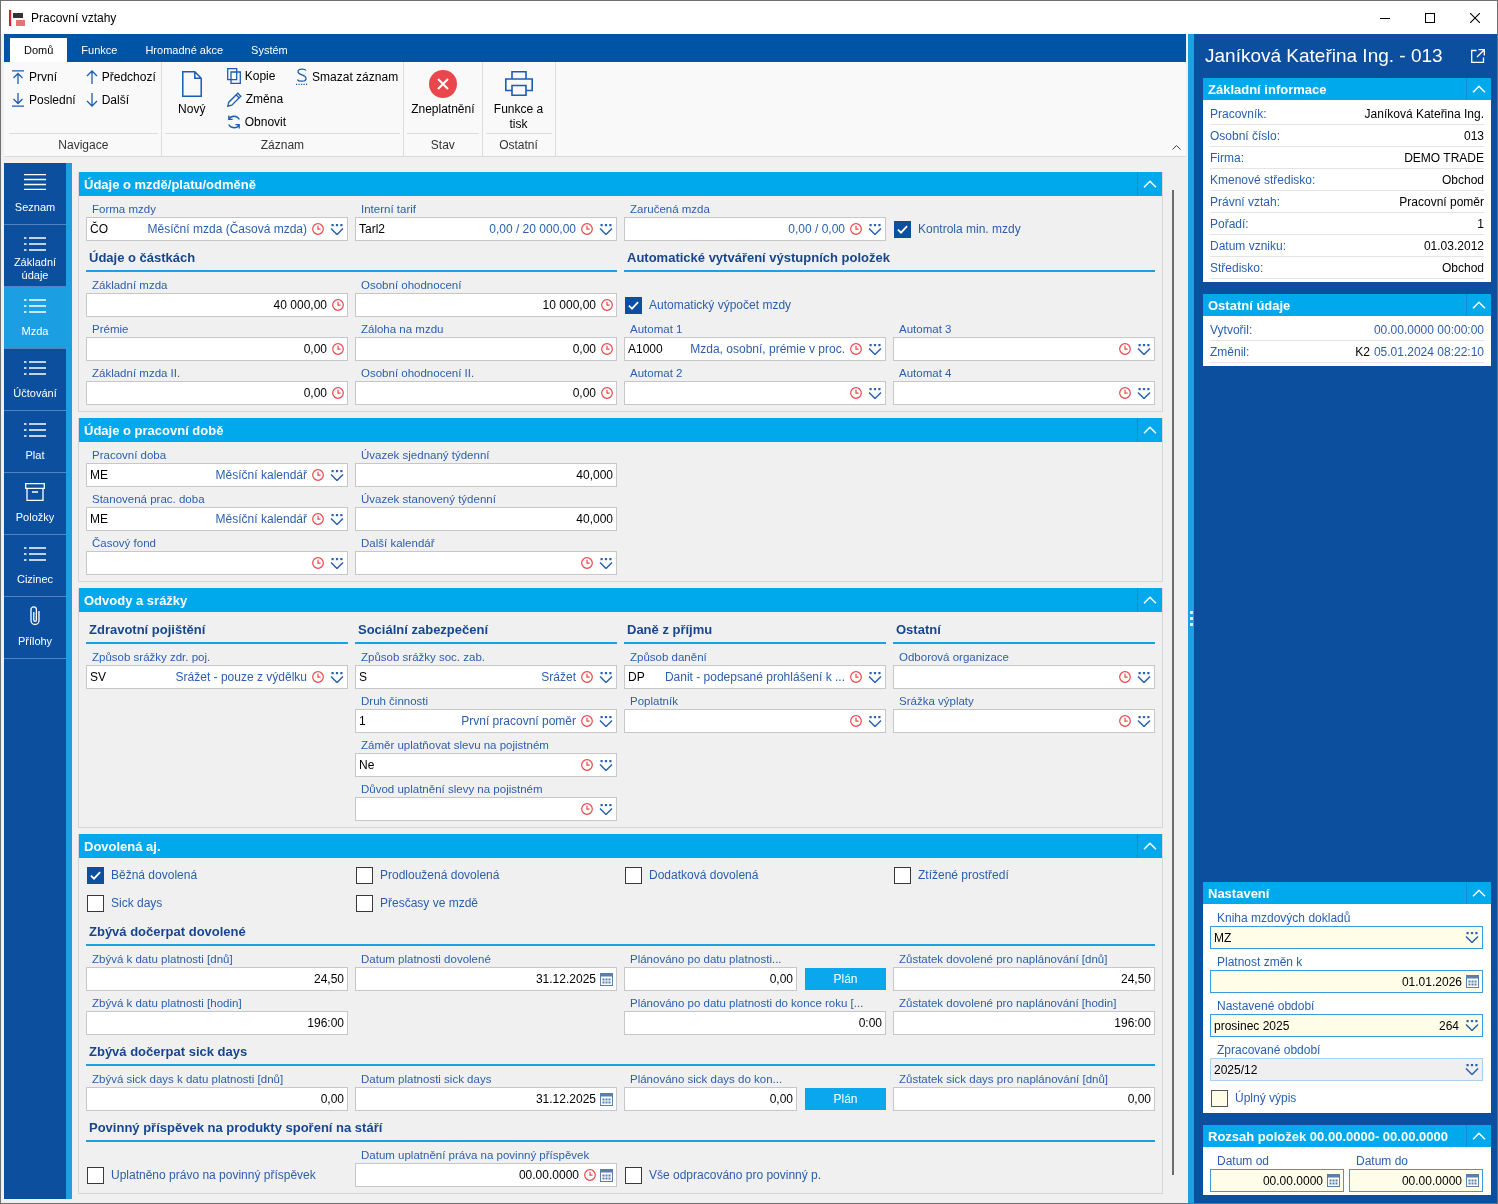 The width and height of the screenshot is (1498, 1204). Describe the element at coordinates (269, 50) in the screenshot. I see `ribbon-tab: Systém` at that location.